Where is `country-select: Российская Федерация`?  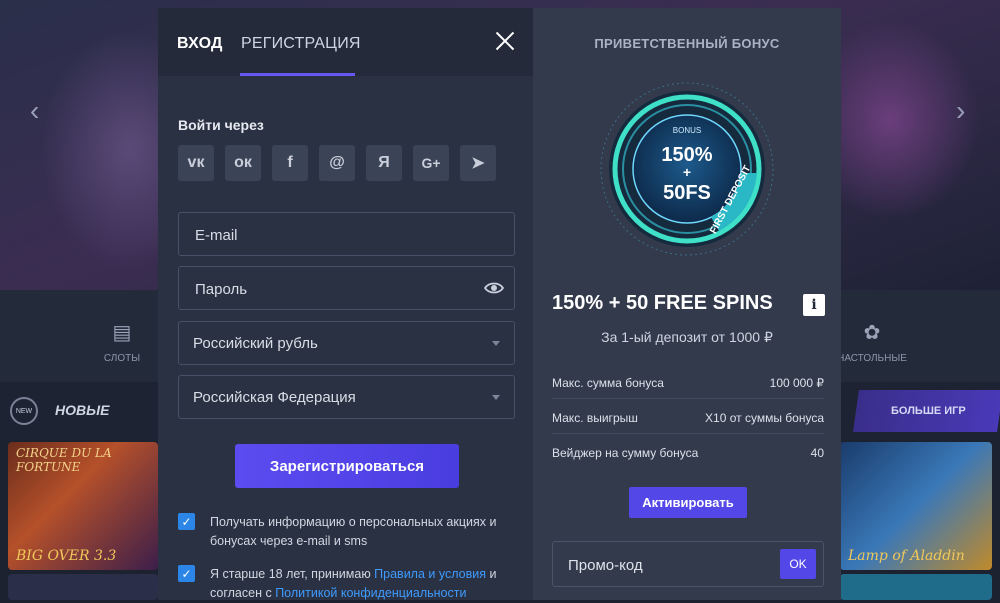 country-select: Российская Федерация is located at coordinates (346, 397).